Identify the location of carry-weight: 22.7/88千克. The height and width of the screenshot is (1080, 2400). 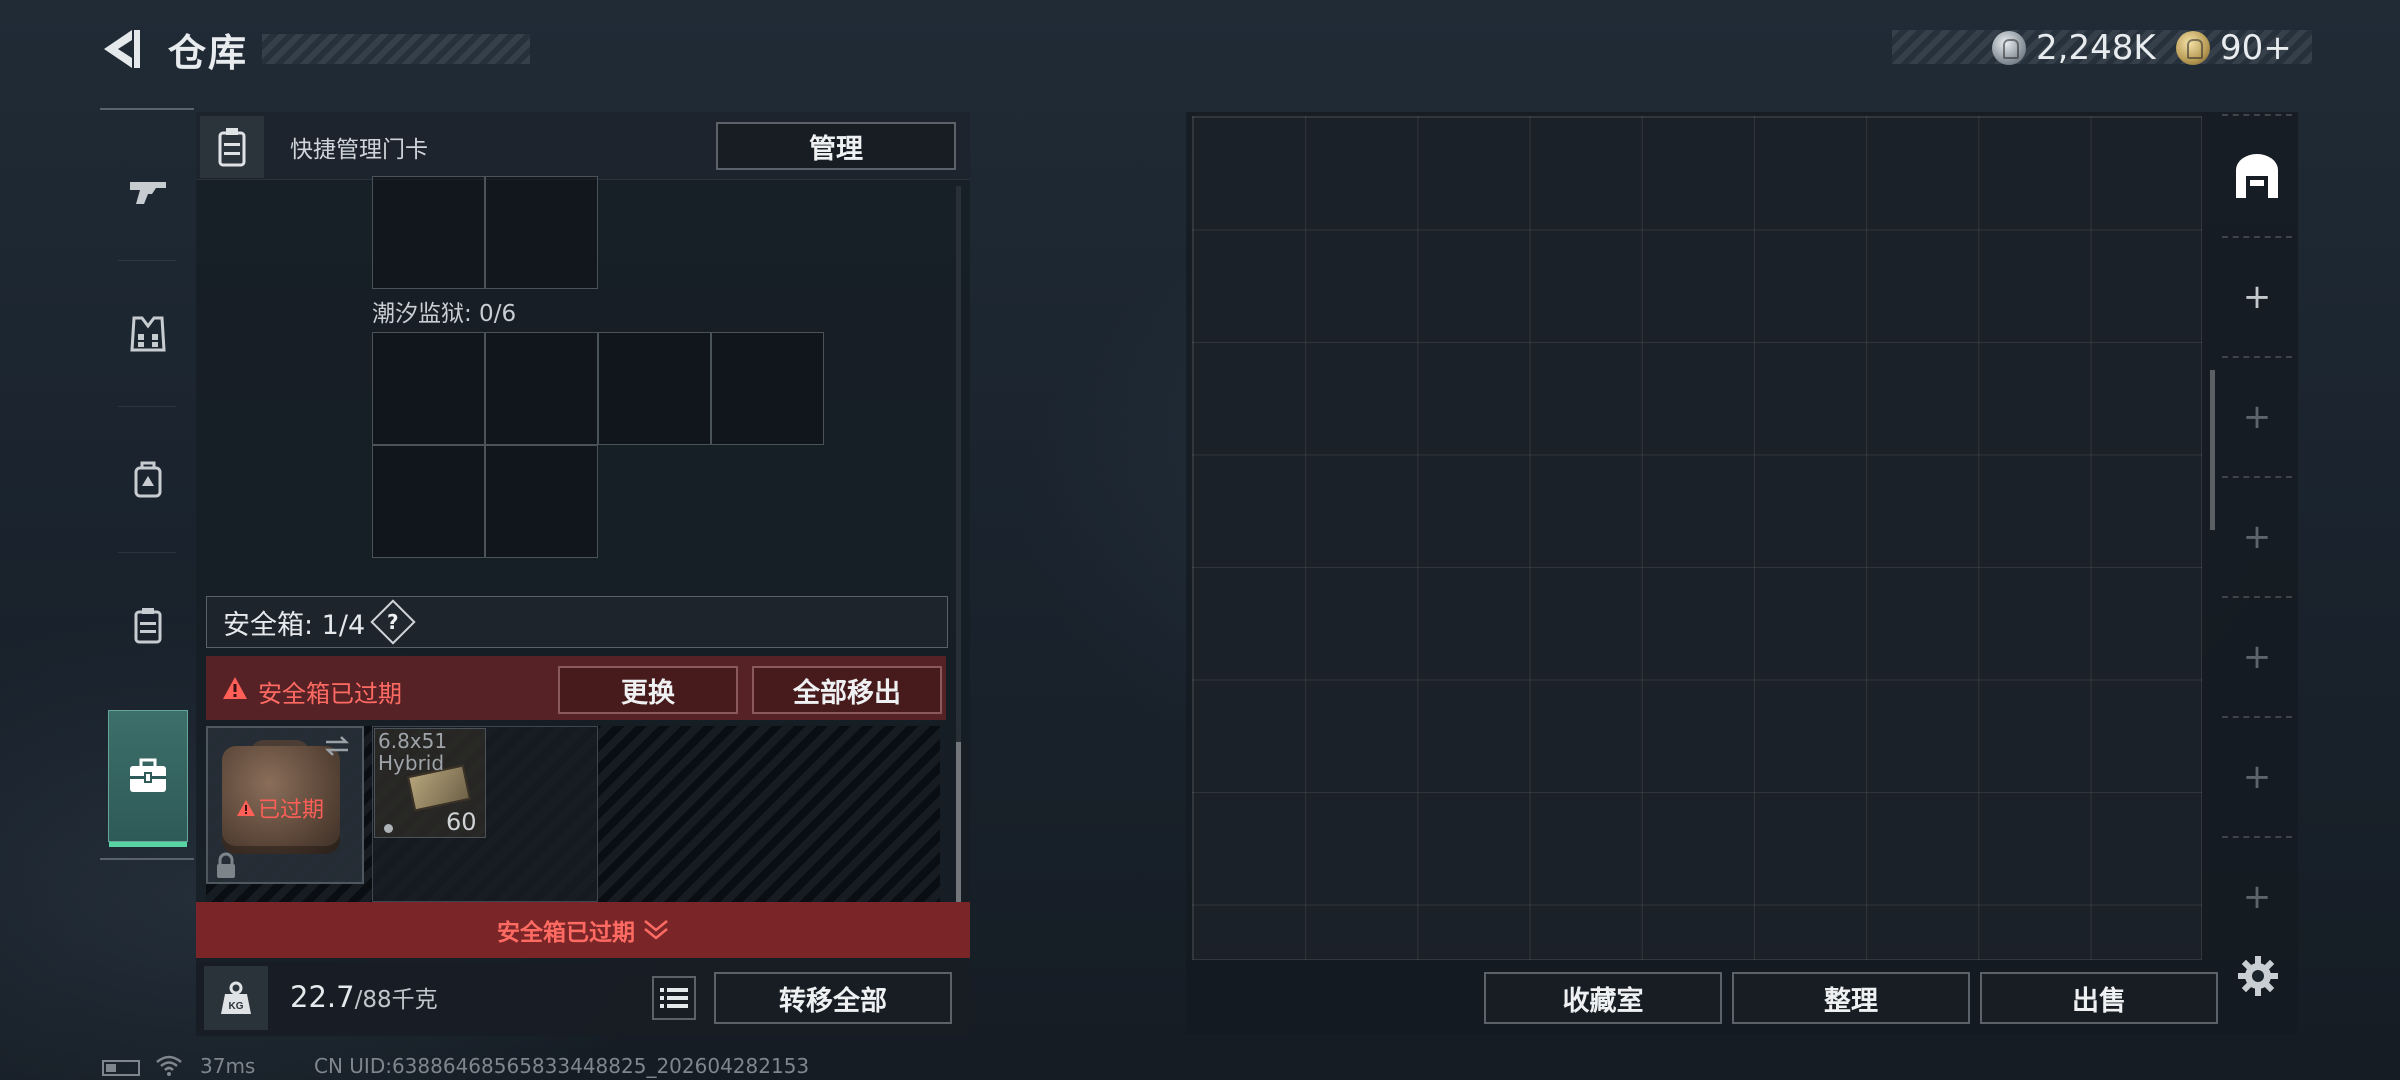
(364, 997).